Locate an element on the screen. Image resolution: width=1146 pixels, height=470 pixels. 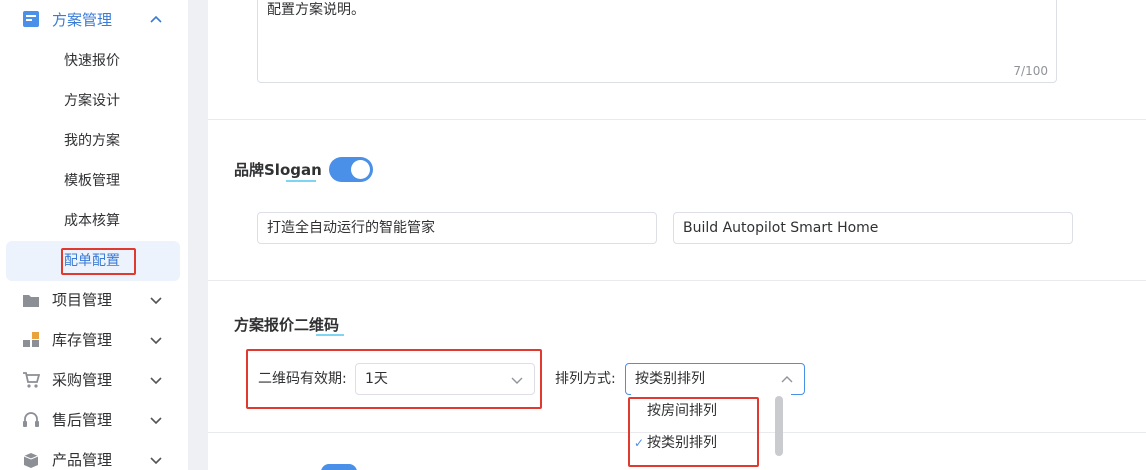
sidebar-group-plan: 方案管理 is located at coordinates (94, 20).